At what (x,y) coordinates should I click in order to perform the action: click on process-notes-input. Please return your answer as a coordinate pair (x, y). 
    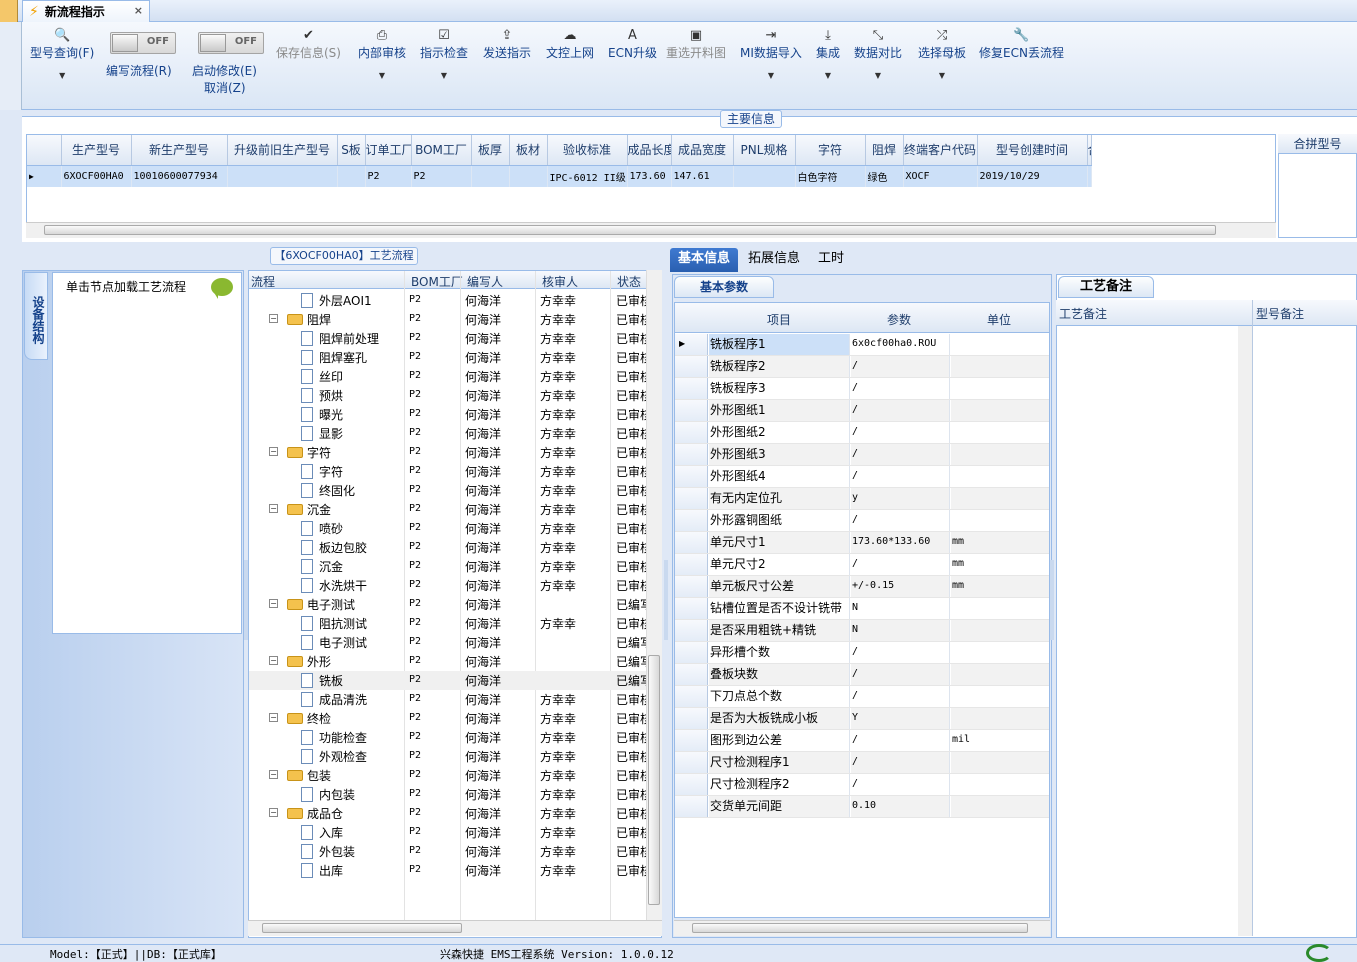
    Looking at the image, I should click on (1147, 631).